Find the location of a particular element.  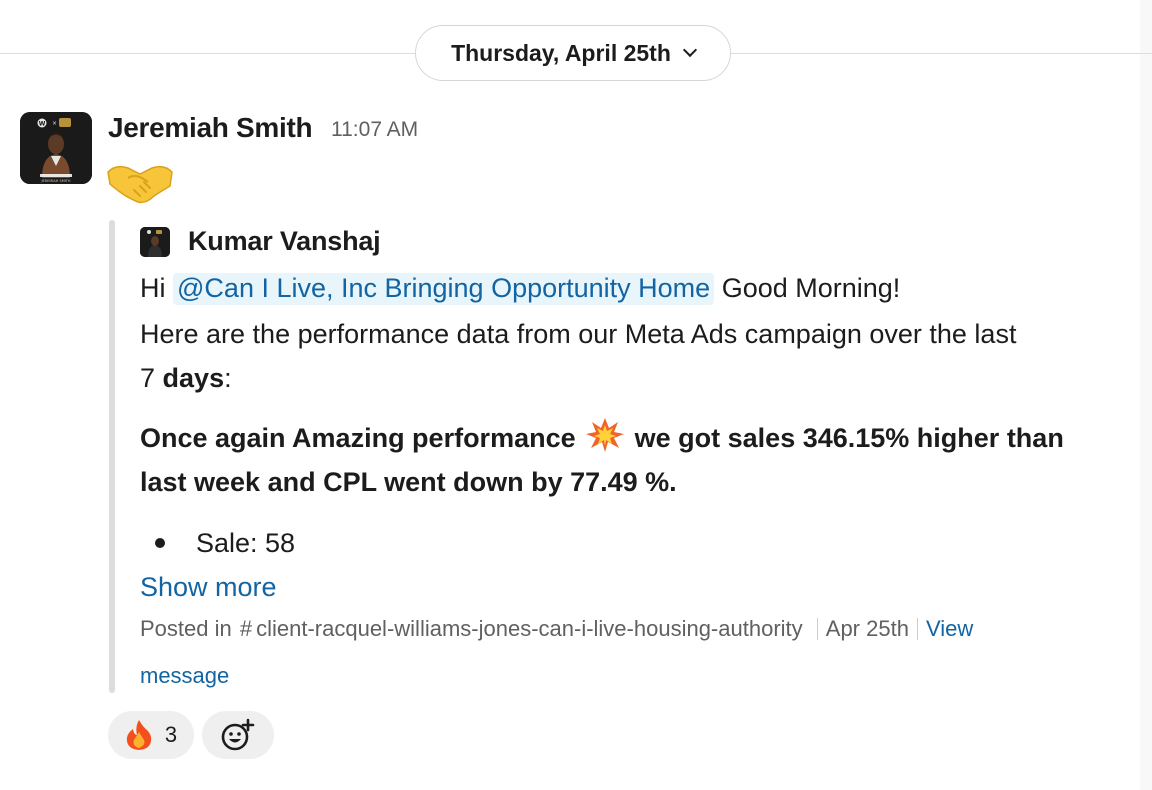

greeting-prefix: Hi is located at coordinates (153, 288).